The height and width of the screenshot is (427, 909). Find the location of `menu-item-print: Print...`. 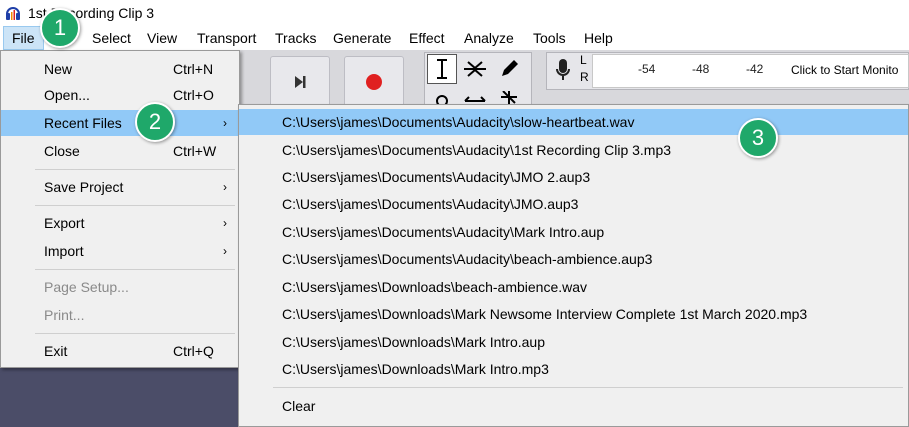

menu-item-print: Print... is located at coordinates (64, 315).